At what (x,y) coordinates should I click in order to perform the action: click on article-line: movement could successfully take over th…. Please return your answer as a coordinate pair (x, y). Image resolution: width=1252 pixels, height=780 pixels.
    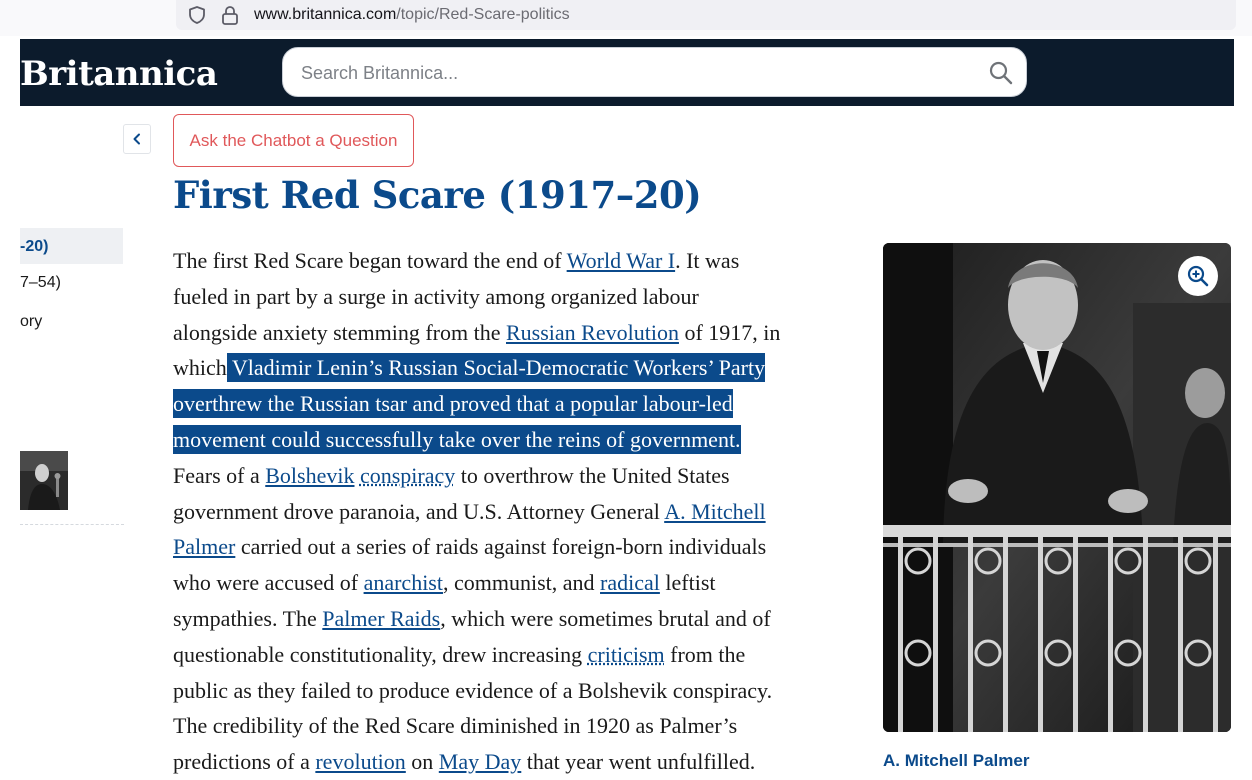
    Looking at the image, I should click on (518, 440).